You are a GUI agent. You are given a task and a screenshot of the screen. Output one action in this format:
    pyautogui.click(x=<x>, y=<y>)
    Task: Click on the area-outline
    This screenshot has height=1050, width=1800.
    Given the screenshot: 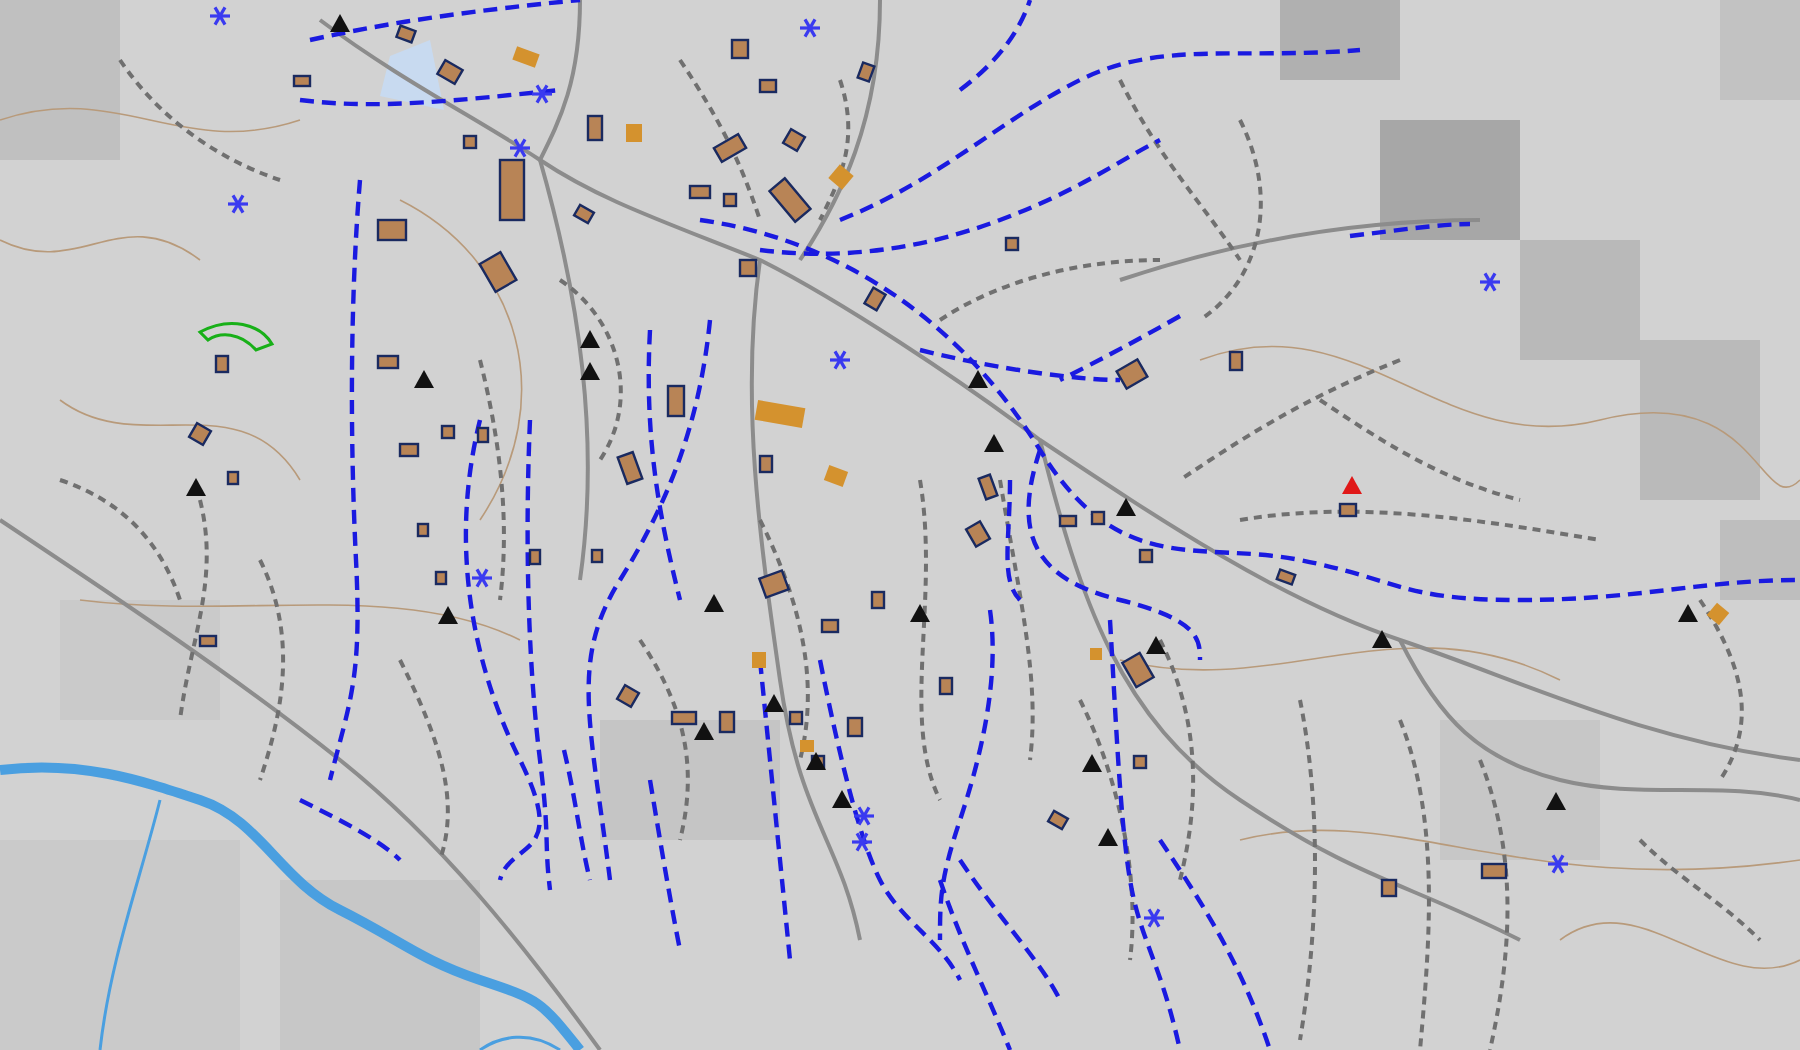 What is the action you would take?
    pyautogui.click(x=236, y=337)
    